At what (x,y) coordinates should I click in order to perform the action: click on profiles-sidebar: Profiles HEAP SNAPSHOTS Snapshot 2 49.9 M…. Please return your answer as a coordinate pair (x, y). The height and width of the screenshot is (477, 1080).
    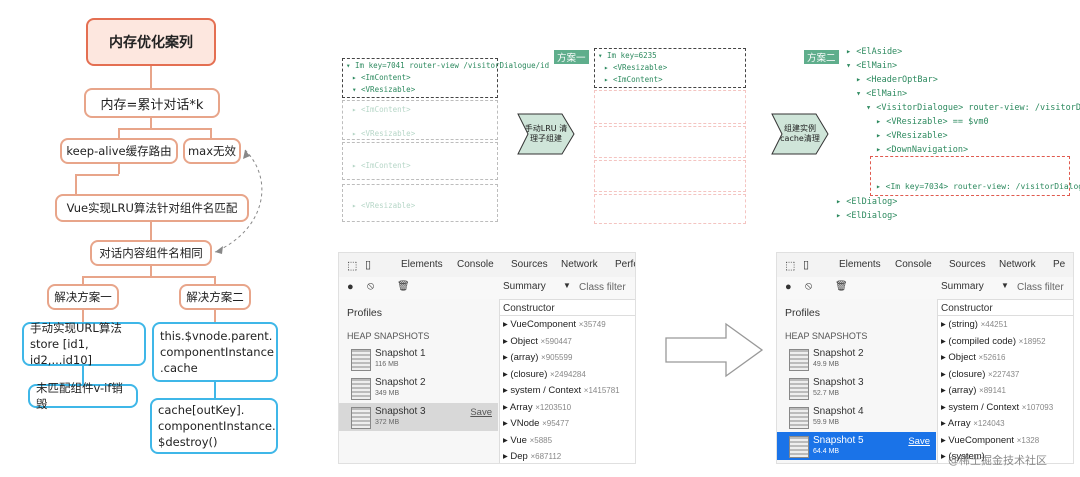
    Looking at the image, I should click on (857, 381).